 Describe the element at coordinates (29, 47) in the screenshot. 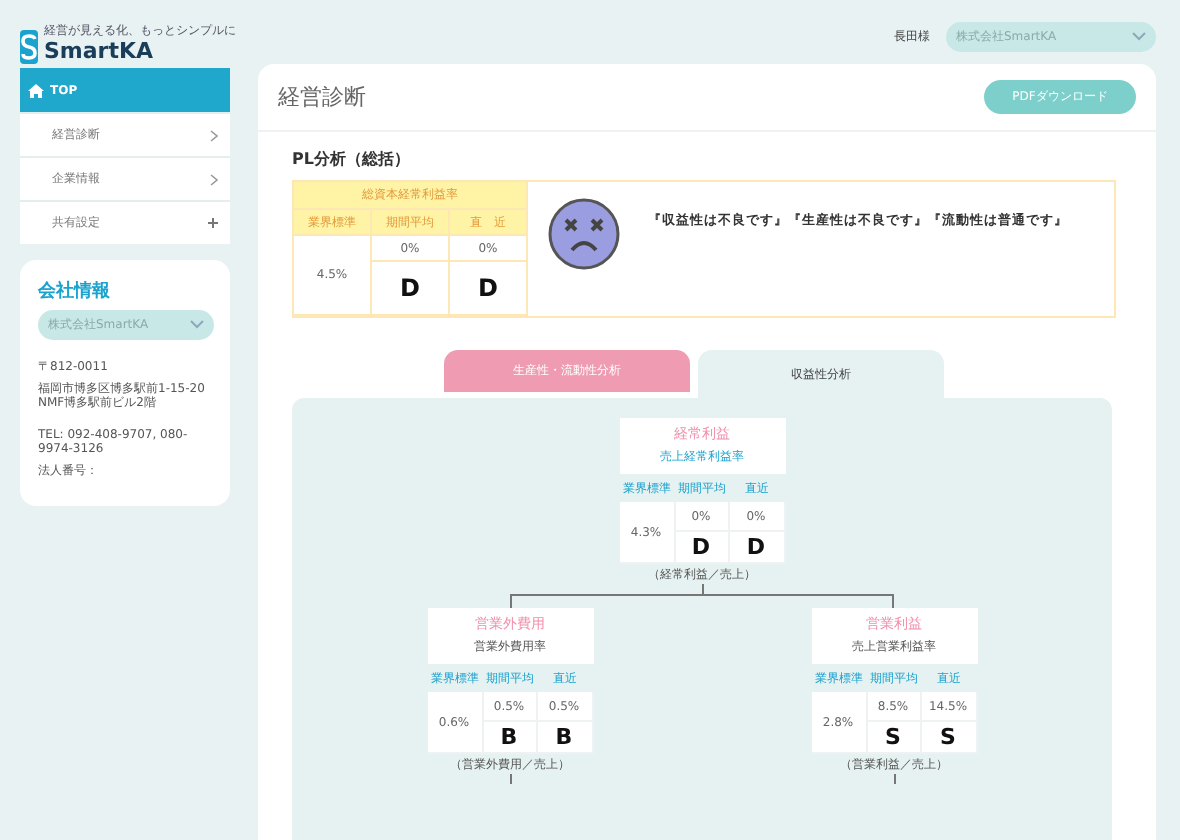

I see `logo-icon` at that location.